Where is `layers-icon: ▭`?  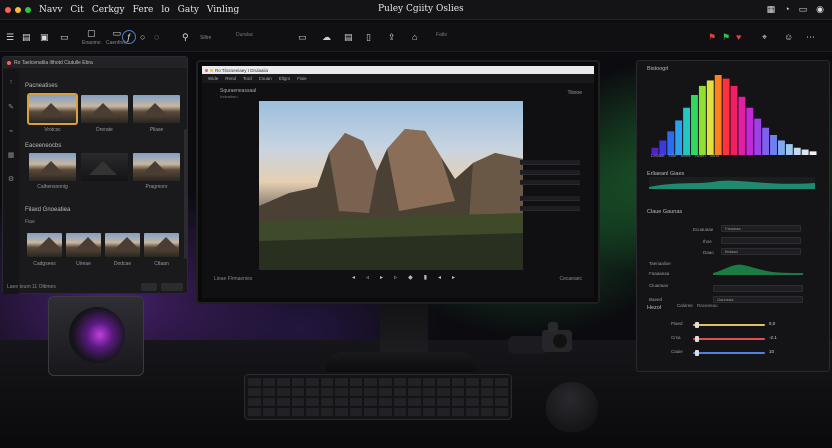 layers-icon: ▭ is located at coordinates (302, 37).